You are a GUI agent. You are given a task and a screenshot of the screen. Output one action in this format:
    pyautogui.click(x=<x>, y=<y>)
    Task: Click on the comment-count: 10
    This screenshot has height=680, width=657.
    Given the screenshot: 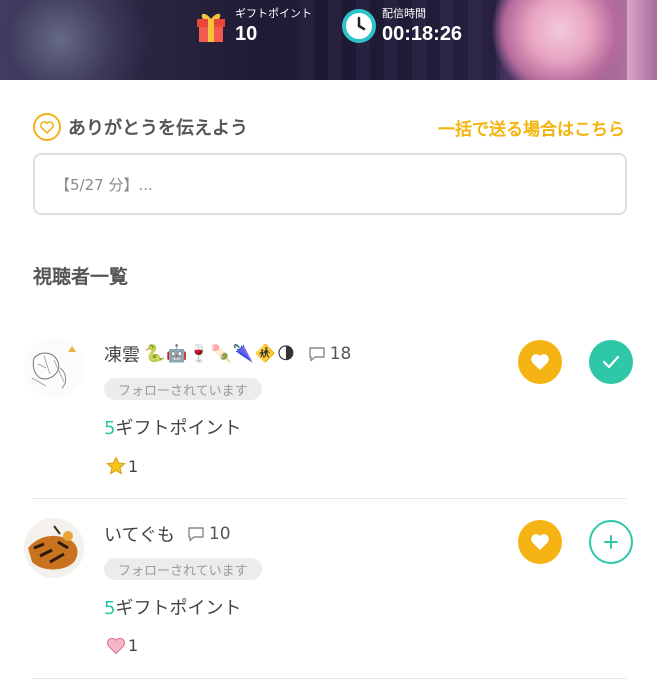 What is the action you would take?
    pyautogui.click(x=219, y=534)
    